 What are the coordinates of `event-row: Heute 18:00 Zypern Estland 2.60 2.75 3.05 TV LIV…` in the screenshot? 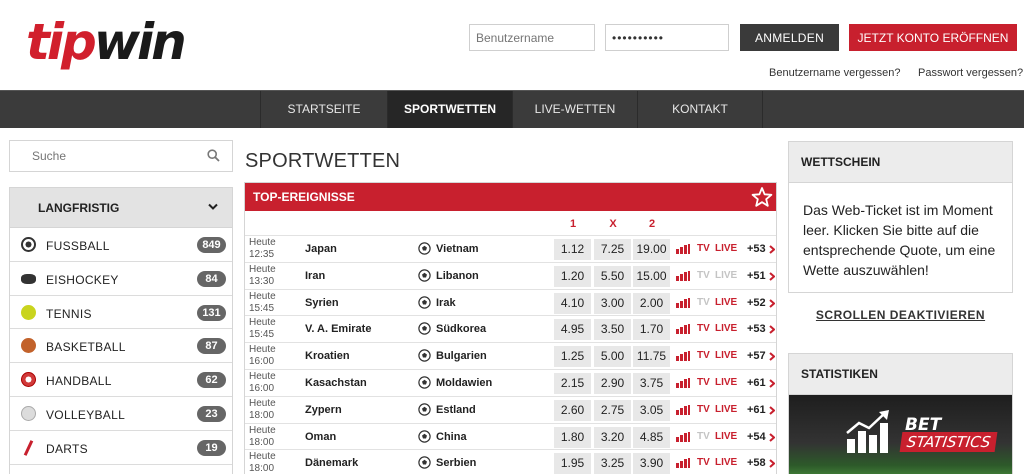 It's located at (510, 409).